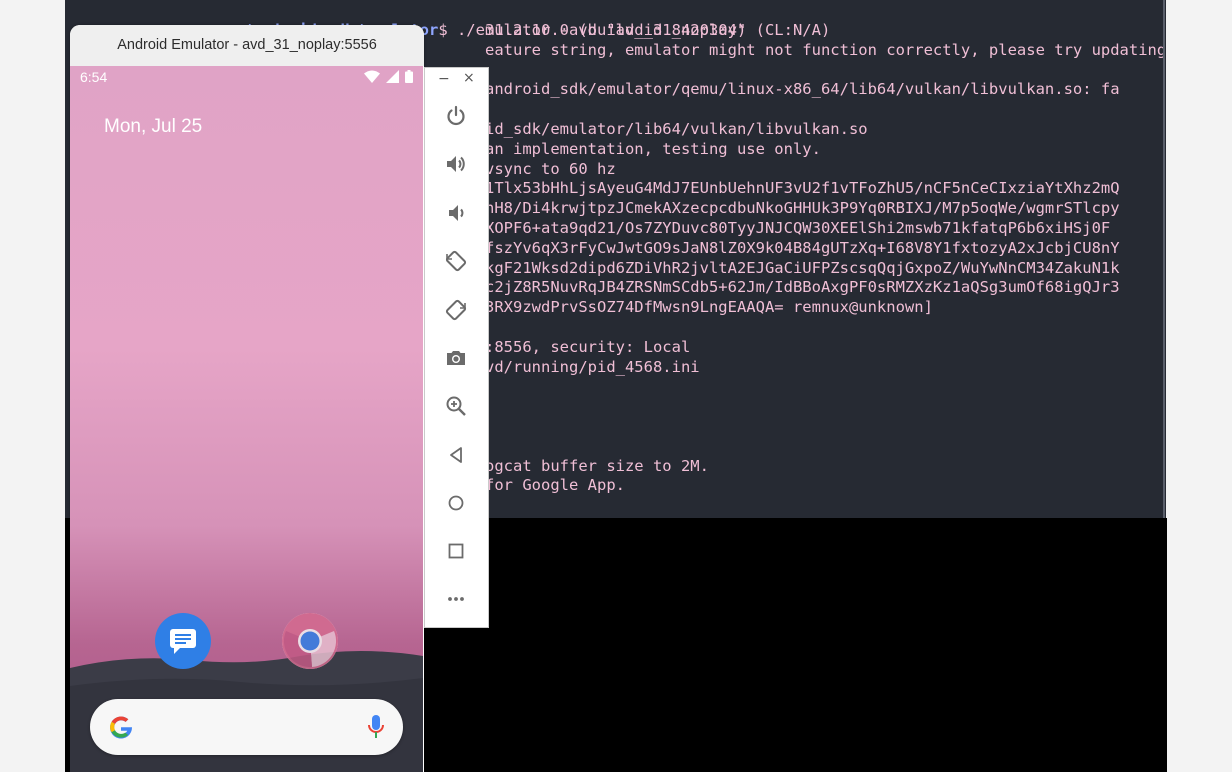 This screenshot has height=772, width=1232. Describe the element at coordinates (550, 168) in the screenshot. I see `terminal-output-line: vsync to 60 hz` at that location.